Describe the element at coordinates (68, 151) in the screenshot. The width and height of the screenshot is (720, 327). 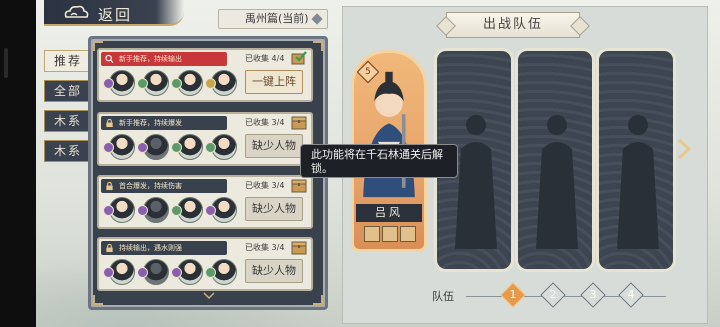
I see `tab-wood-2: 木系` at that location.